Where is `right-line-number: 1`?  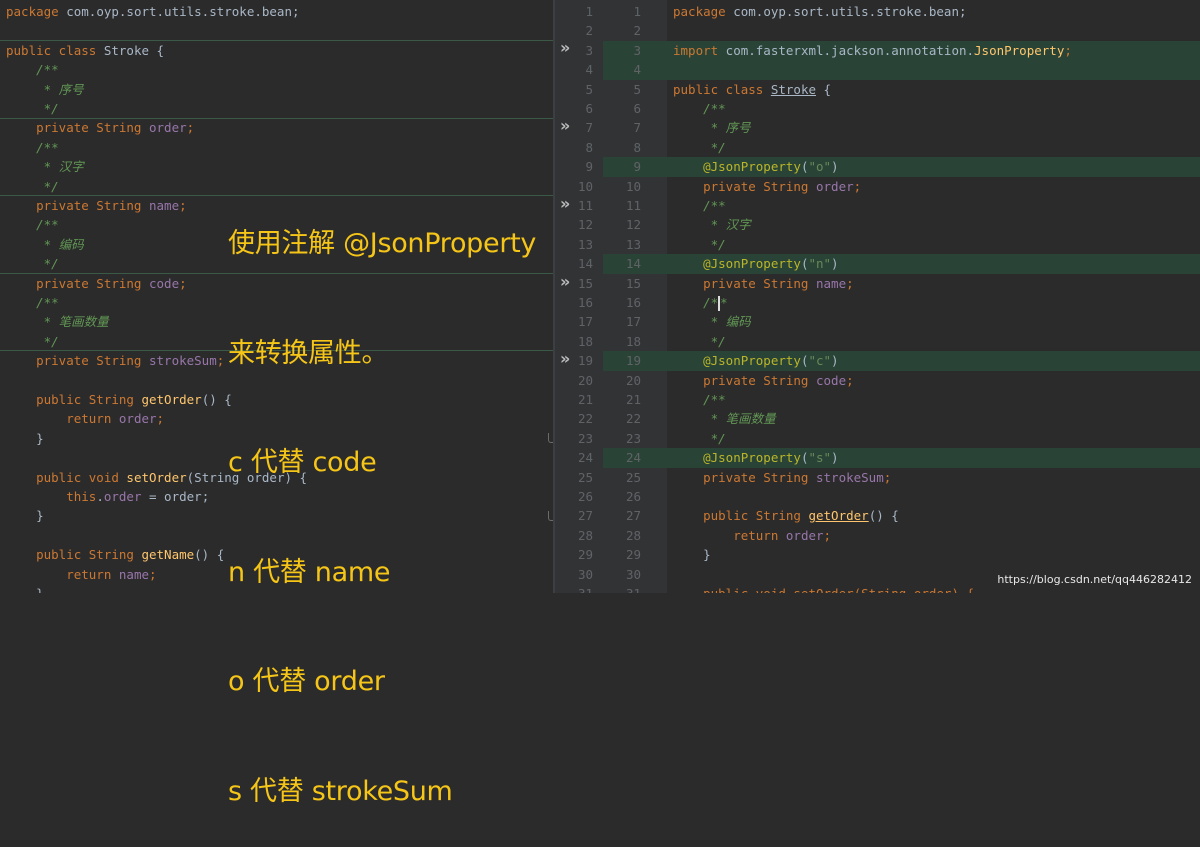 right-line-number: 1 is located at coordinates (637, 11).